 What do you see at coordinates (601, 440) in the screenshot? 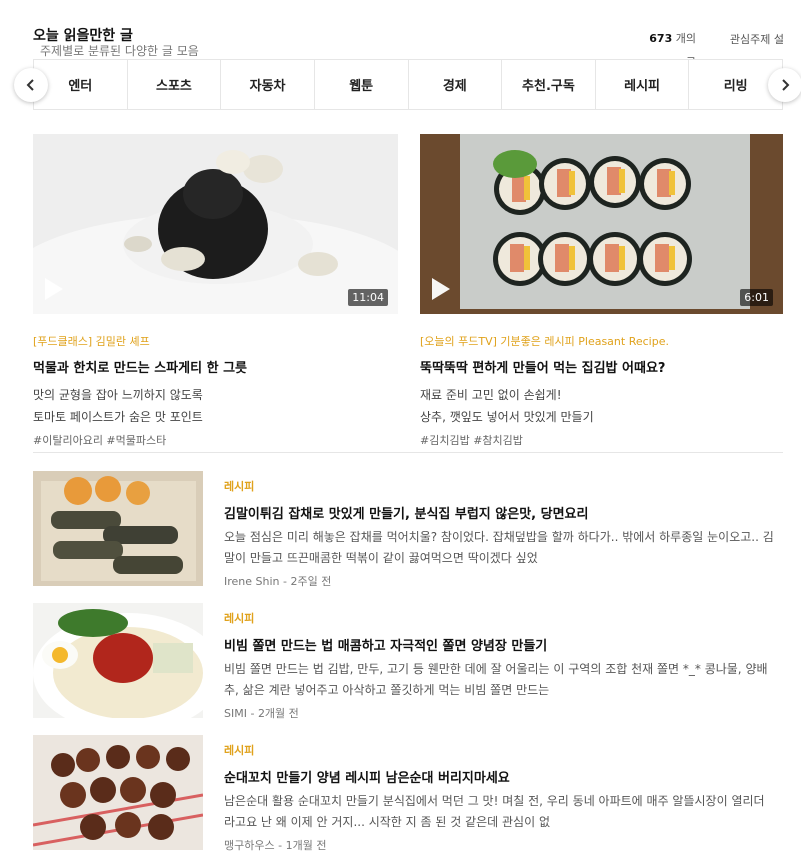
I see `feature-tags: #김치김밥 #참치김밥` at bounding box center [601, 440].